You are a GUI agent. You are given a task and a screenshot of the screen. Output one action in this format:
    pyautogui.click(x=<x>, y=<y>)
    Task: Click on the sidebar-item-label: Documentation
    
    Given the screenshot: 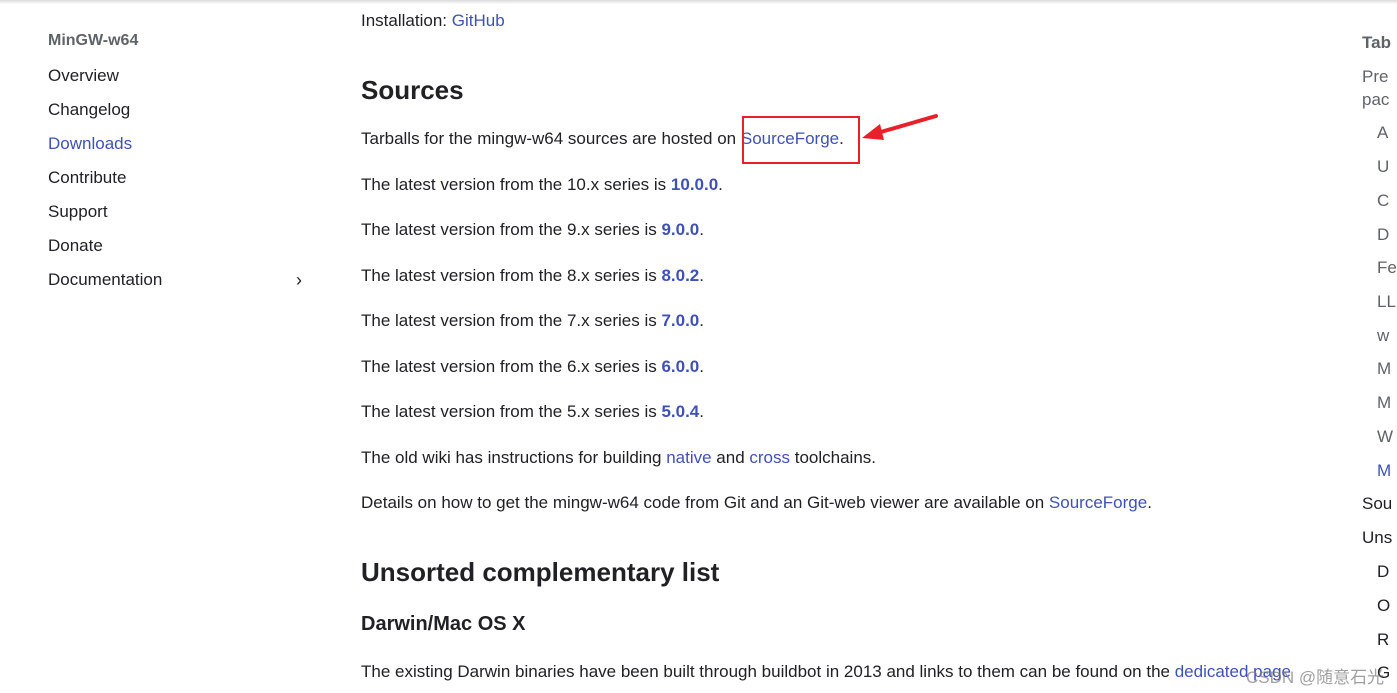 What is the action you would take?
    pyautogui.click(x=105, y=279)
    